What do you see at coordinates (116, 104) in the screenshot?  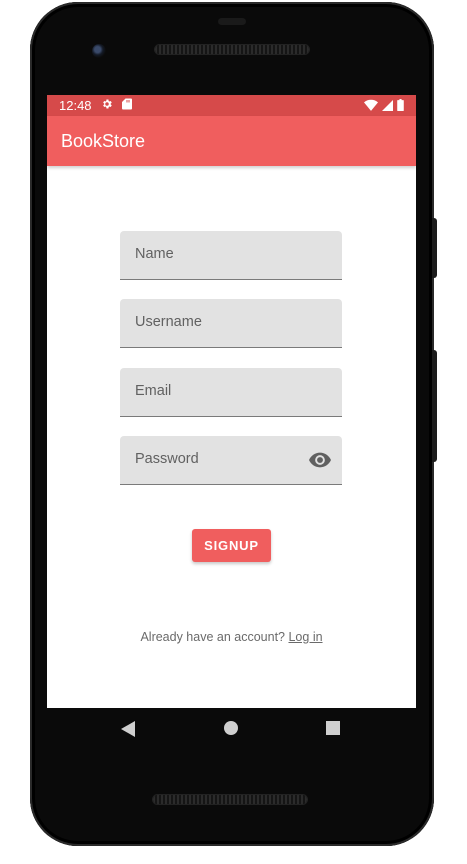 I see `status-notification-icons` at bounding box center [116, 104].